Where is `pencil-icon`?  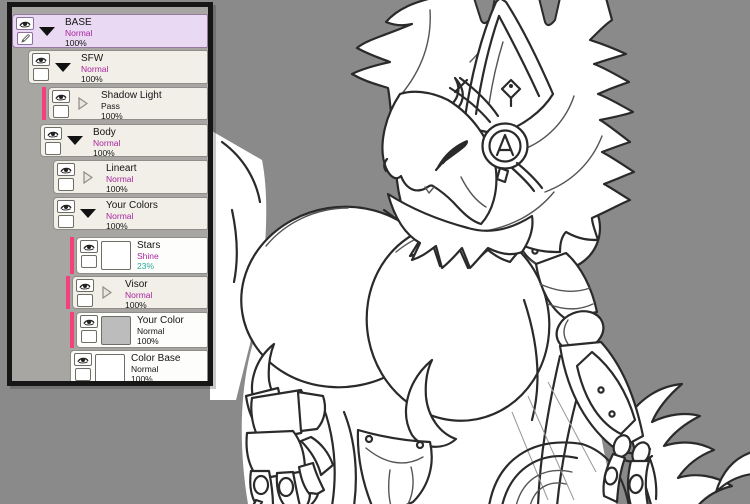
pencil-icon is located at coordinates (25, 38).